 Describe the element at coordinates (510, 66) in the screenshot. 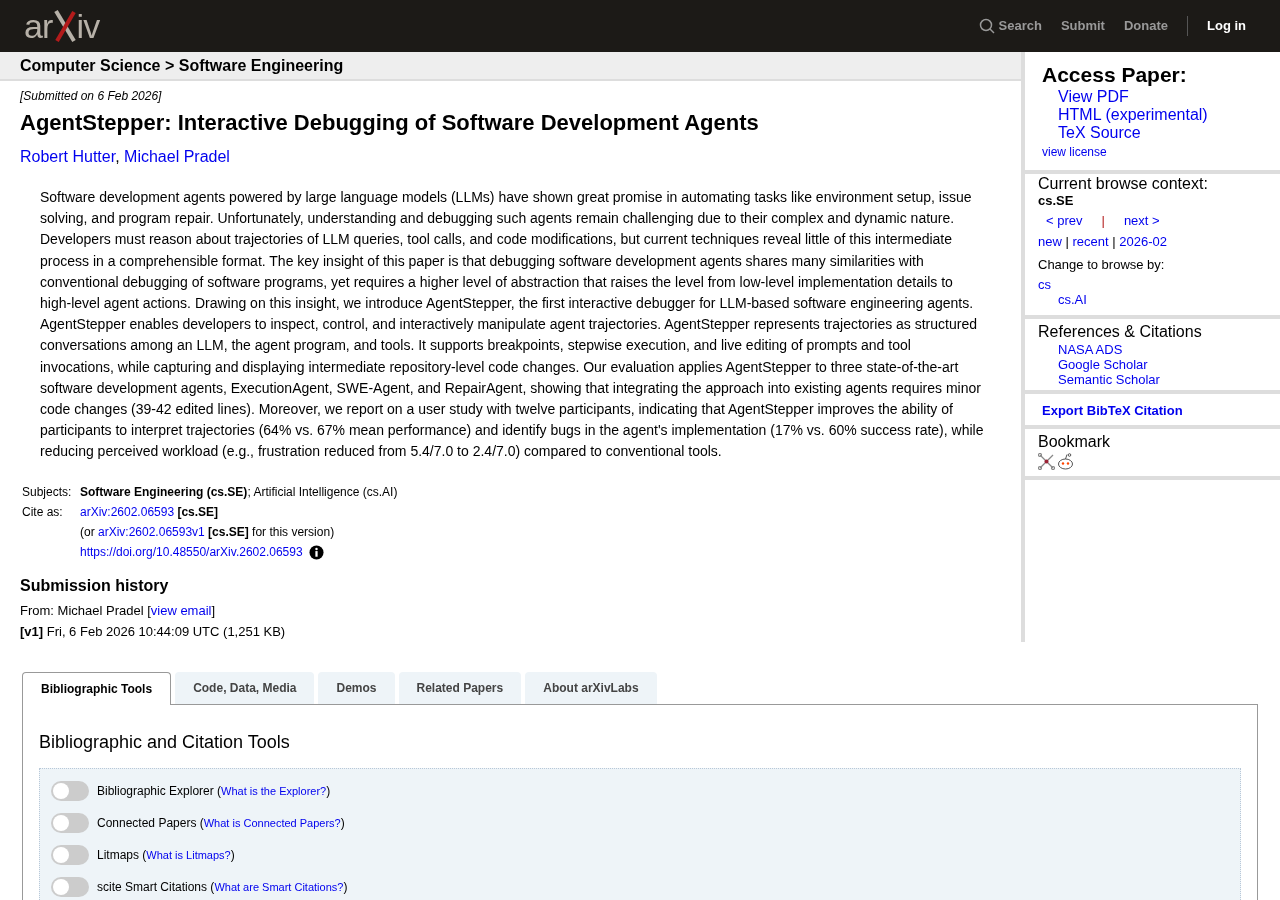

I see `breadcrumb-bar: Computer Science > Software Engineering` at that location.